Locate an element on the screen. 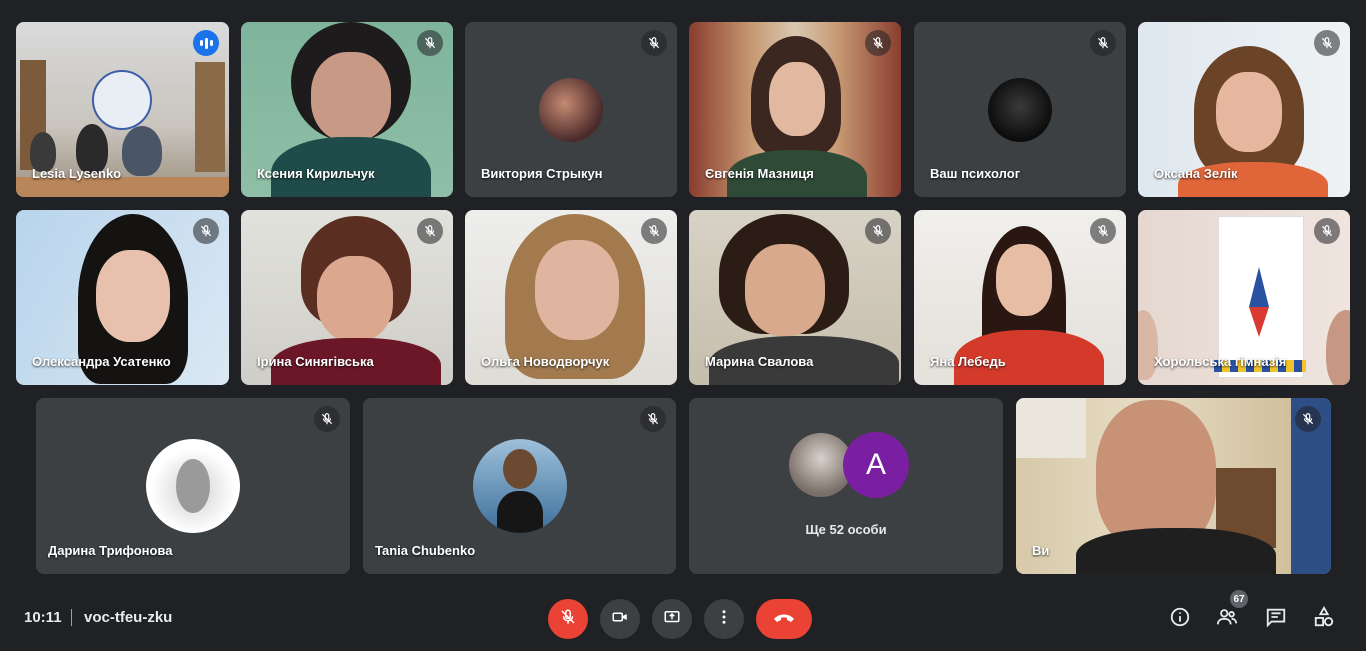 The image size is (1366, 651). more-vert-icon is located at coordinates (724, 619).